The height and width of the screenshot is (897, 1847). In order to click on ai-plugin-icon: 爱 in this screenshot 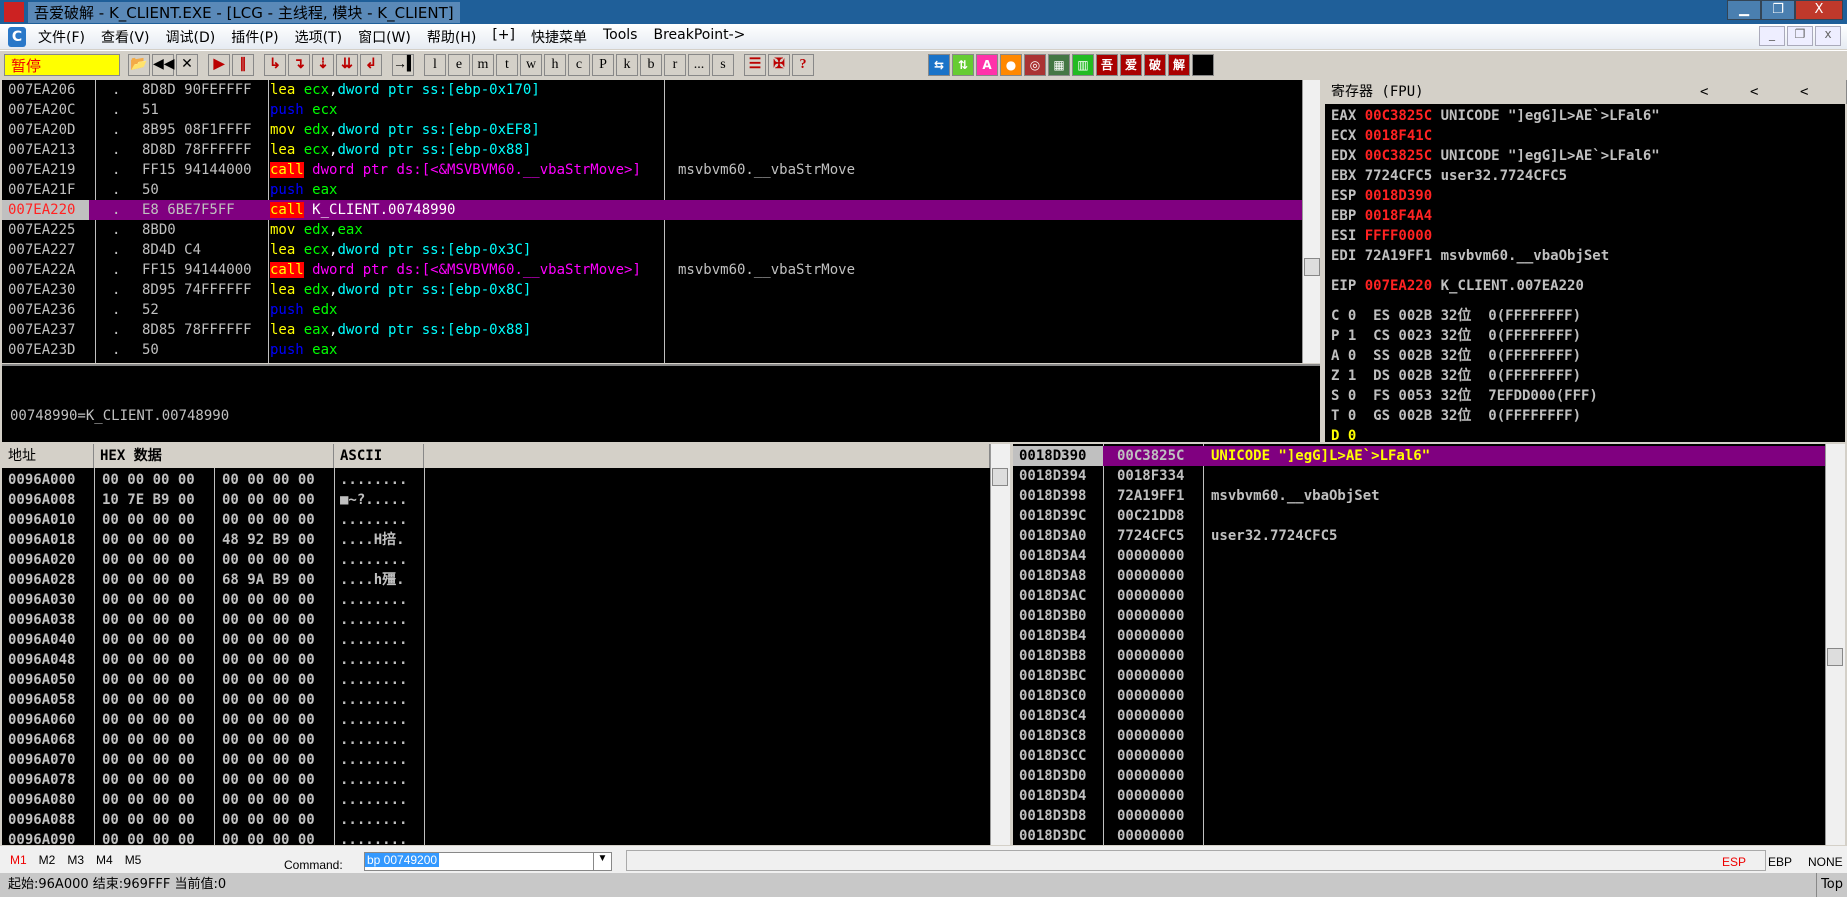, I will do `click(1131, 64)`.